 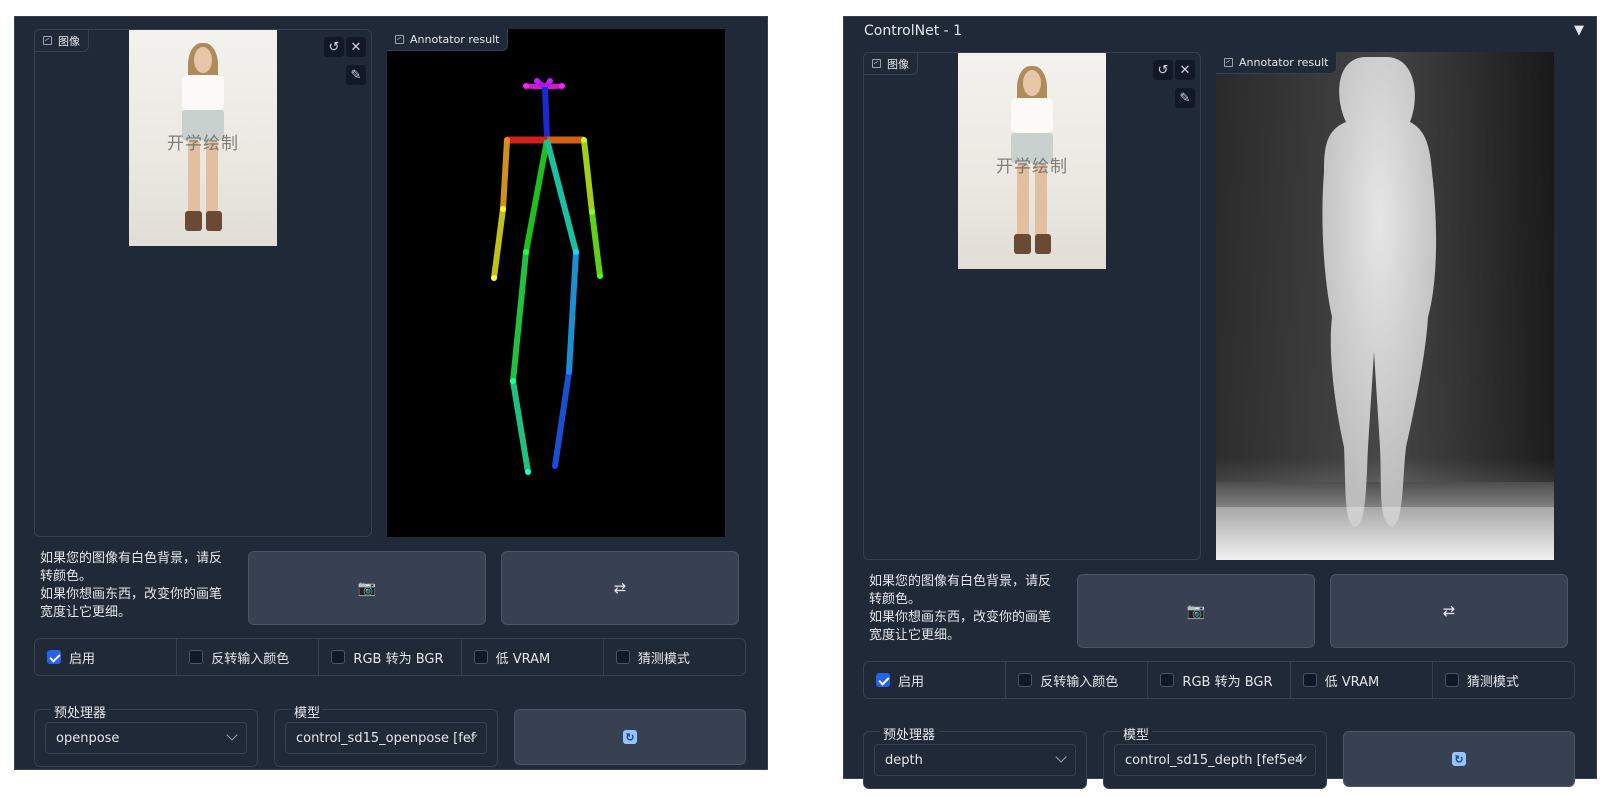 I want to click on model-group: 模型 control_sd15_depth [fef5e4, so click(x=1215, y=756).